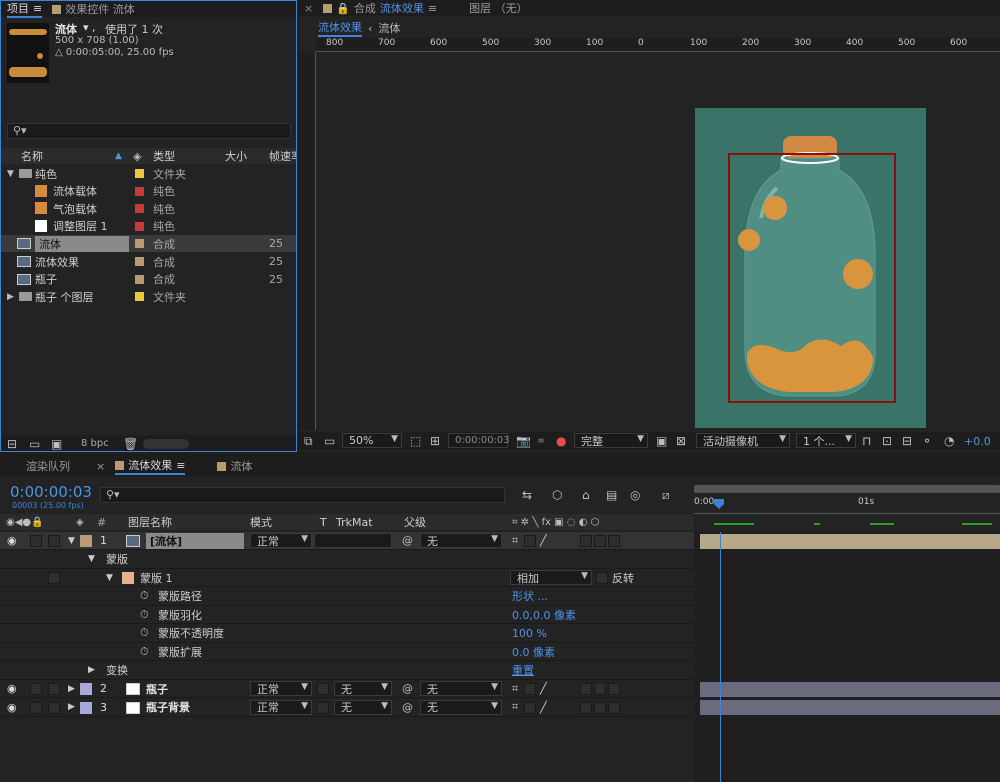 This screenshot has width=1000, height=782. Describe the element at coordinates (415, 522) in the screenshot. I see `column-parent: 父级` at that location.